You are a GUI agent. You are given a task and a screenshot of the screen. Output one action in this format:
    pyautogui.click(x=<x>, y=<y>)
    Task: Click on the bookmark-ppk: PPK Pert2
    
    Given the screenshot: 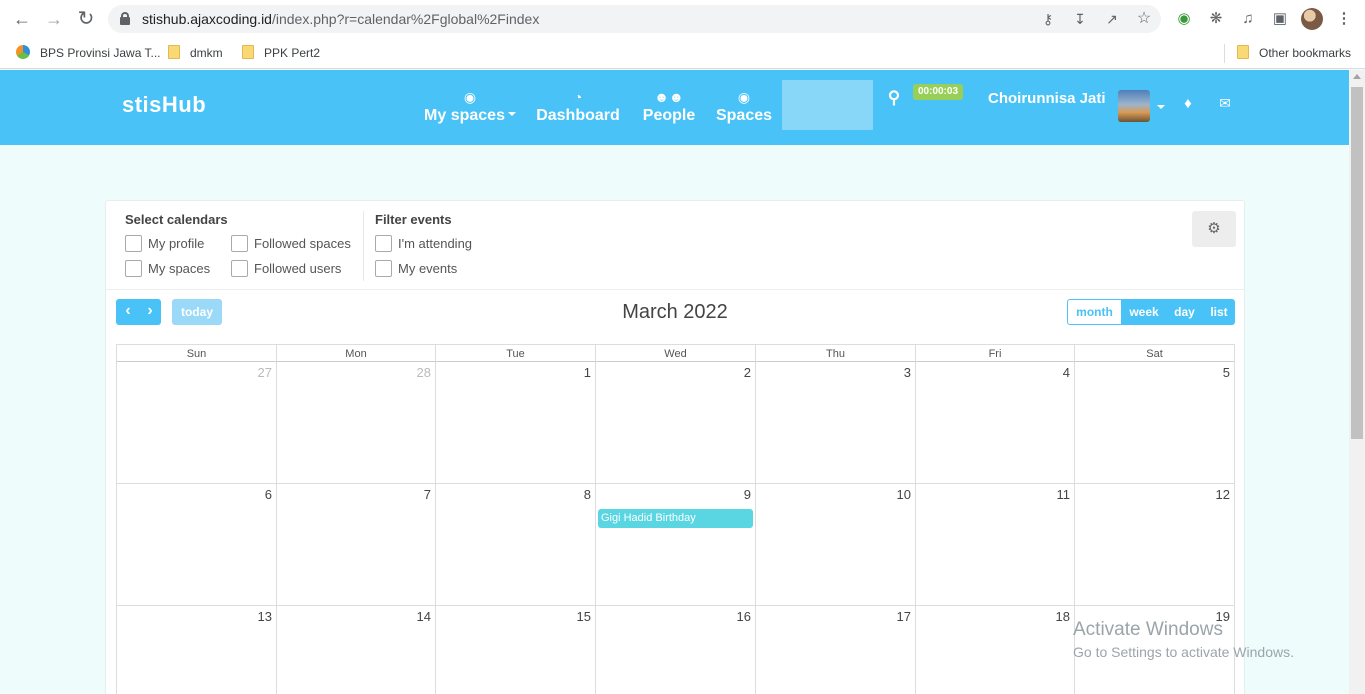 What is the action you would take?
    pyautogui.click(x=281, y=53)
    